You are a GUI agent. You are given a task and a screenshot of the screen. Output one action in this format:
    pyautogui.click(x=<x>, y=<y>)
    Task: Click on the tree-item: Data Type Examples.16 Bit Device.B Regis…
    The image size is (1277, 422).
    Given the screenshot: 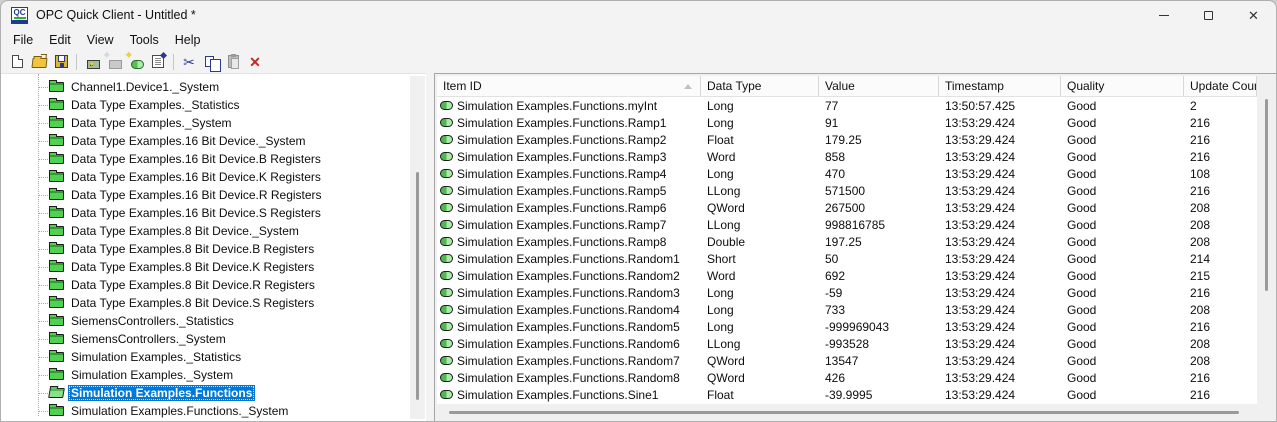 What is the action you would take?
    pyautogui.click(x=213, y=159)
    